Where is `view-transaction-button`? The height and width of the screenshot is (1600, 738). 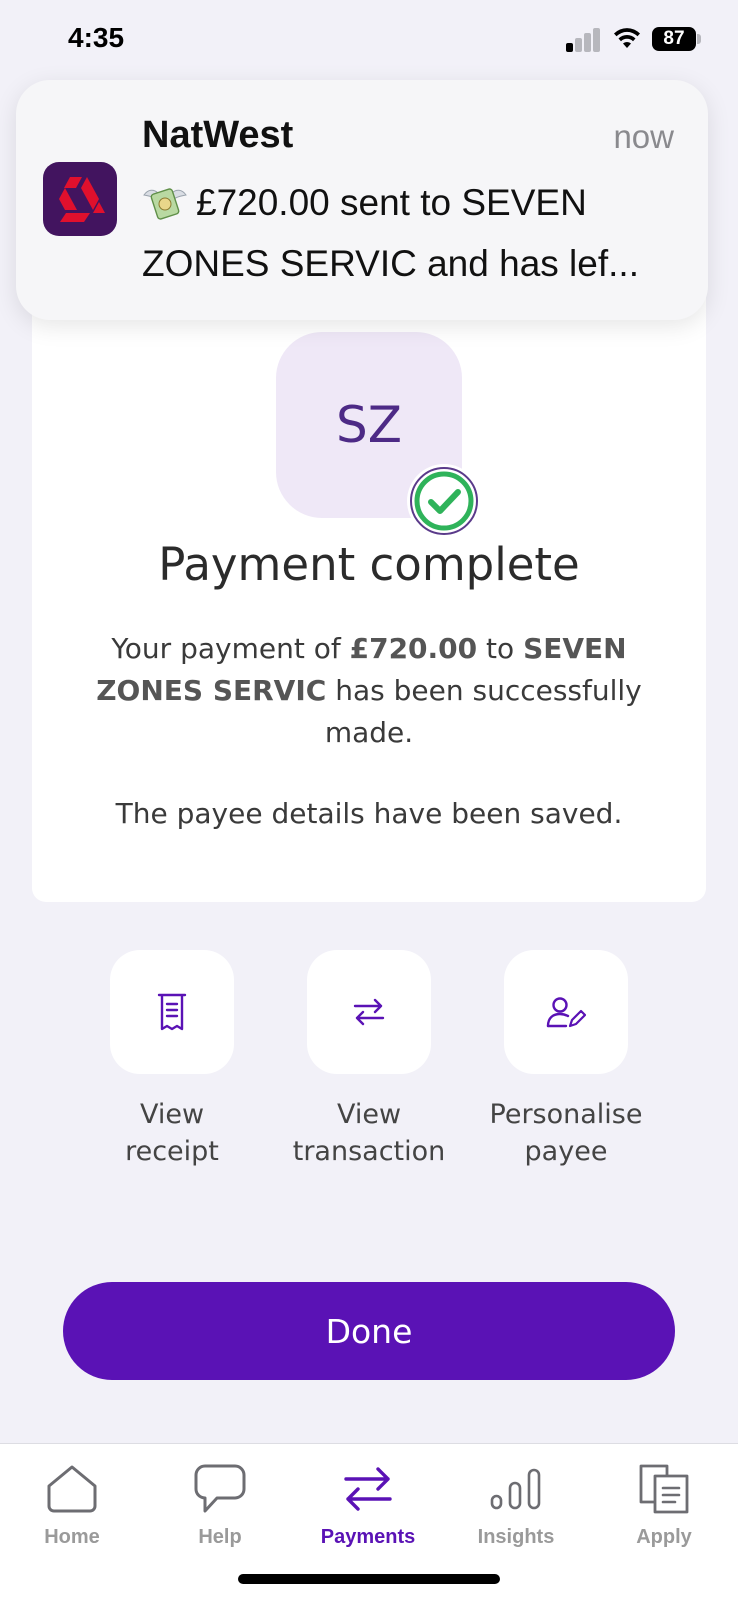
view-transaction-button is located at coordinates (369, 1012).